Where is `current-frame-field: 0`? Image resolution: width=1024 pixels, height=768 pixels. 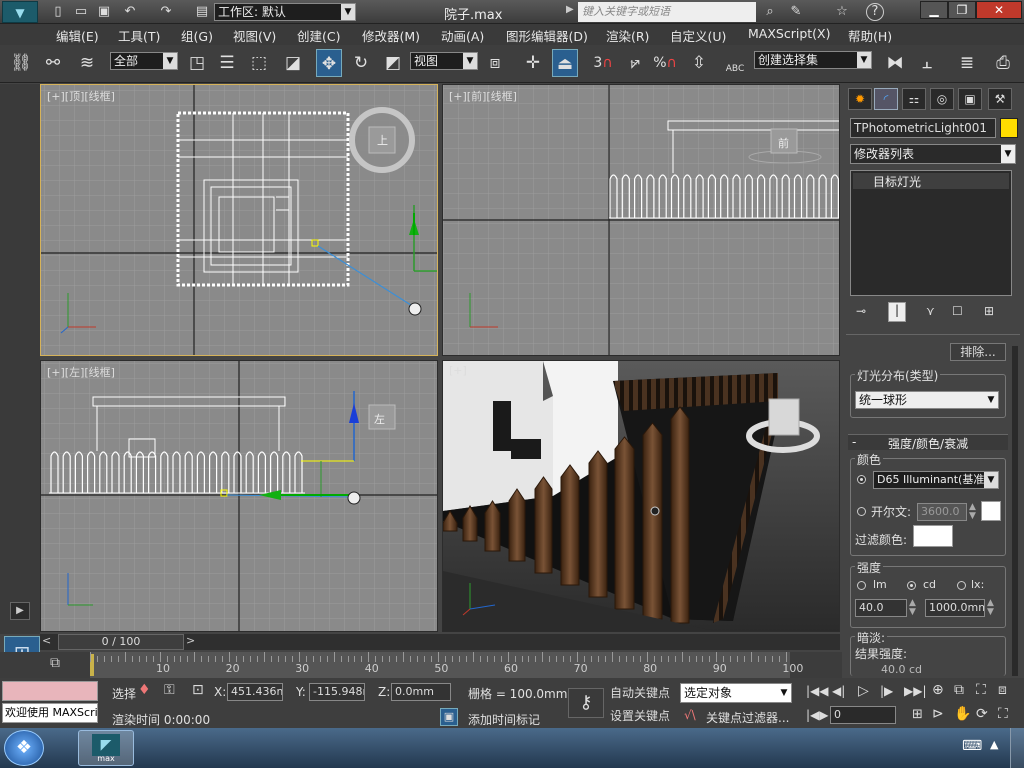 current-frame-field: 0 is located at coordinates (863, 715).